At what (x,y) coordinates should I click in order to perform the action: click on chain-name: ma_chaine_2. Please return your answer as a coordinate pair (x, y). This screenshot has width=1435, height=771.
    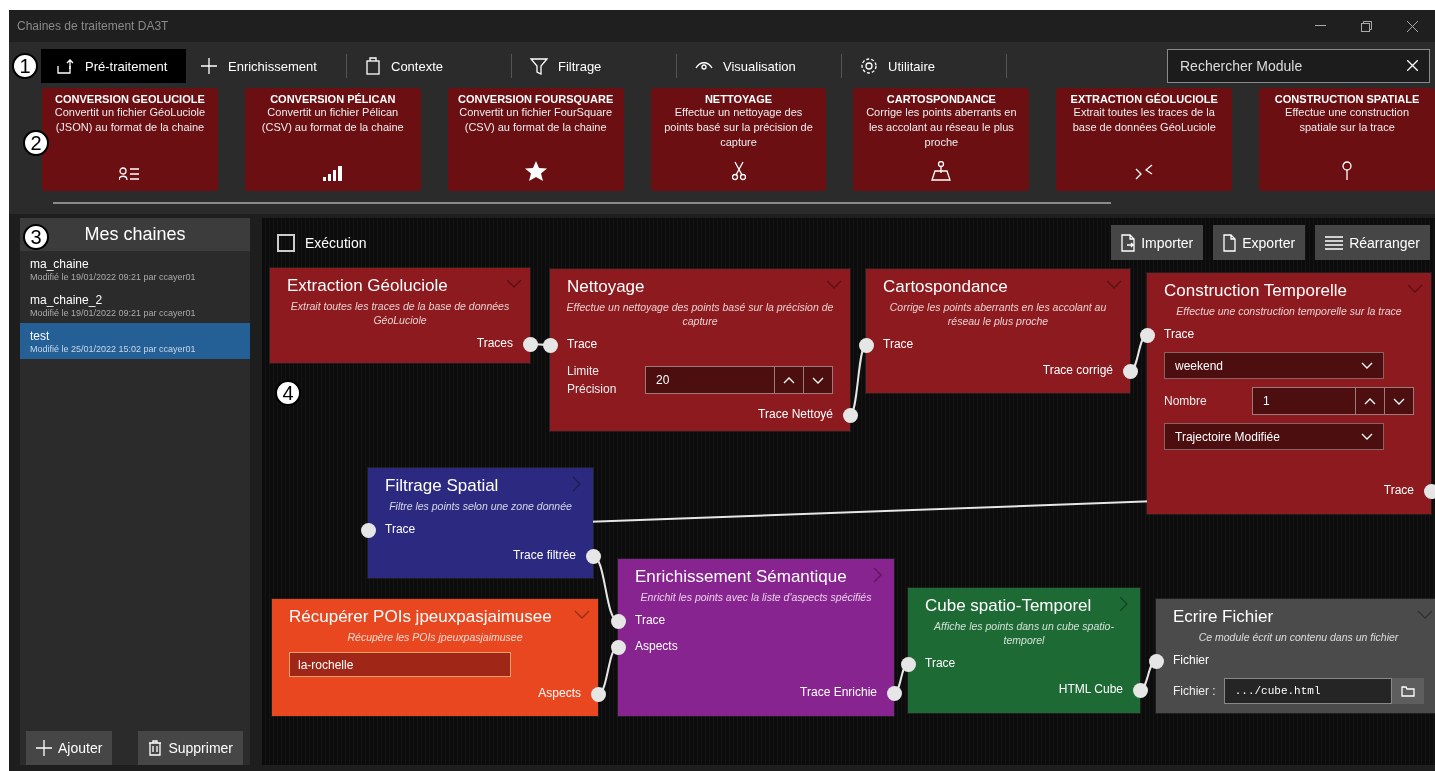
    Looking at the image, I should click on (67, 300).